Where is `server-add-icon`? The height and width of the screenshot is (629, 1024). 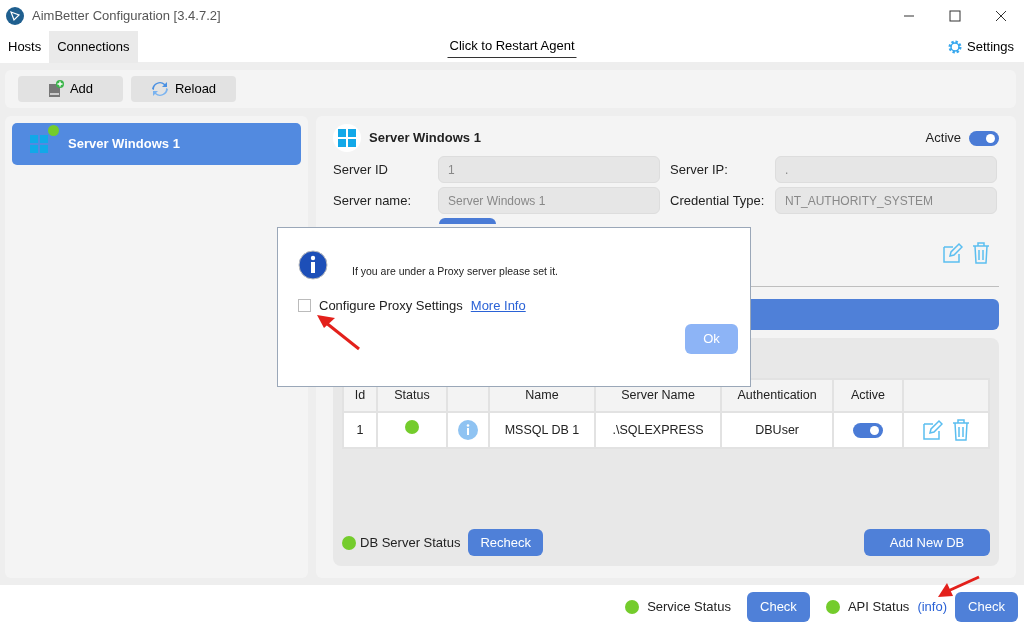 server-add-icon is located at coordinates (55, 89).